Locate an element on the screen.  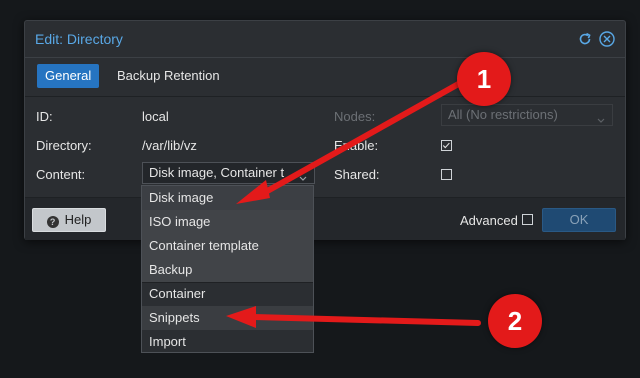
dropdown-item-backup: Backup is located at coordinates (227, 270).